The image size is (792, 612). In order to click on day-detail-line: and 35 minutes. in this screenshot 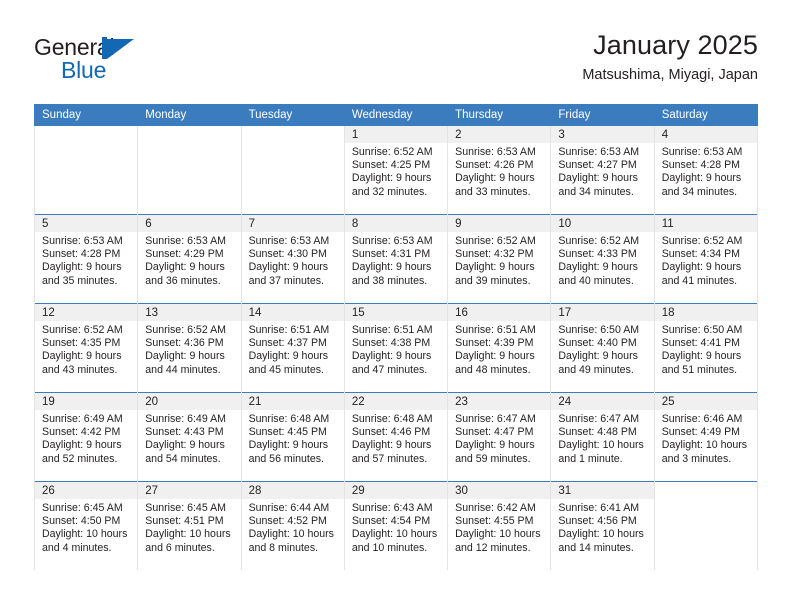, I will do `click(80, 280)`.